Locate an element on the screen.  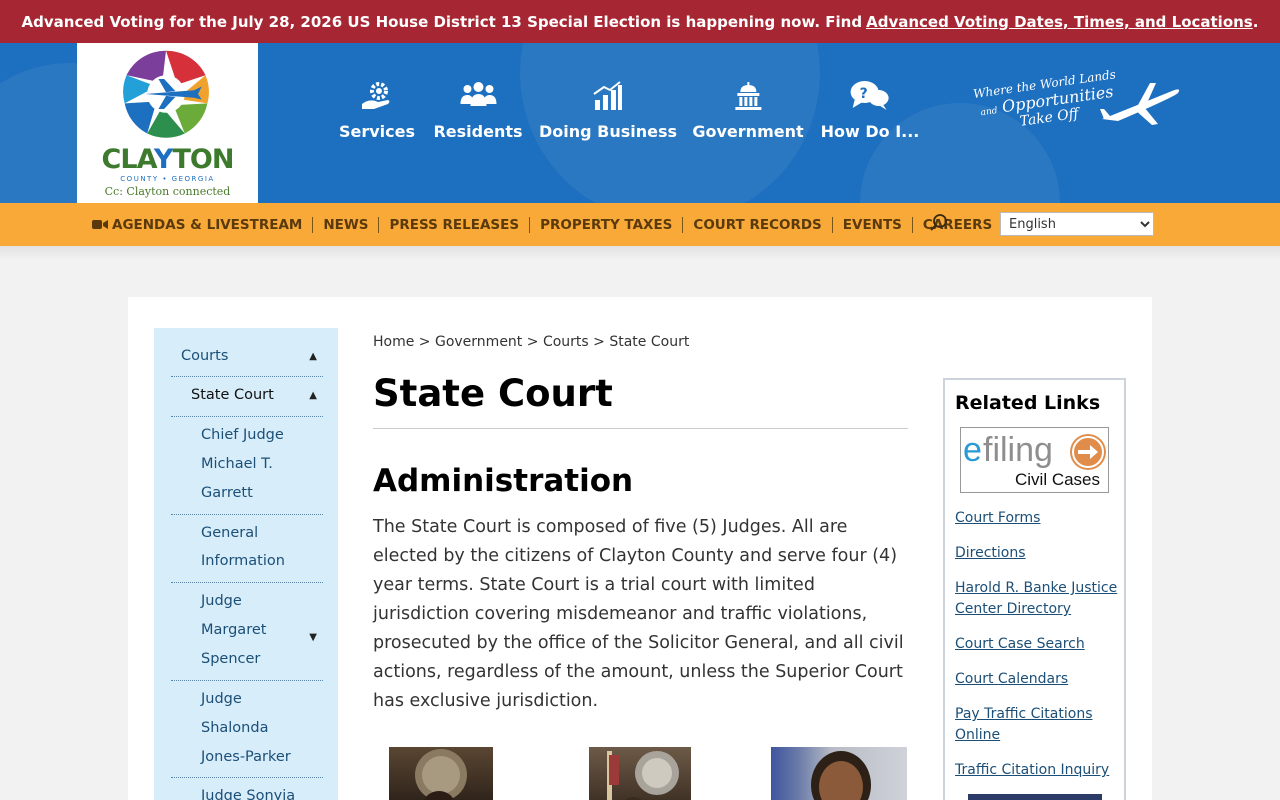
sidebar-item-judge-jones-parker: Judge Shalonda Jones-Parker is located at coordinates (256, 728).